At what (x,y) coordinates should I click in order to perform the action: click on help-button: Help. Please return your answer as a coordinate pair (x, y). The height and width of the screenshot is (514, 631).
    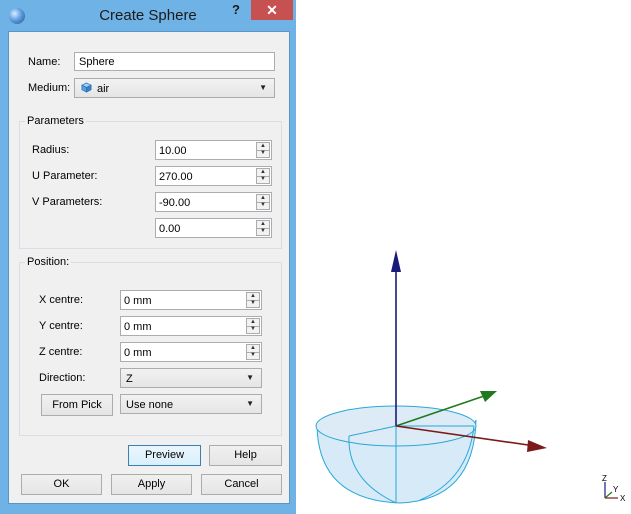
    Looking at the image, I should click on (245, 455).